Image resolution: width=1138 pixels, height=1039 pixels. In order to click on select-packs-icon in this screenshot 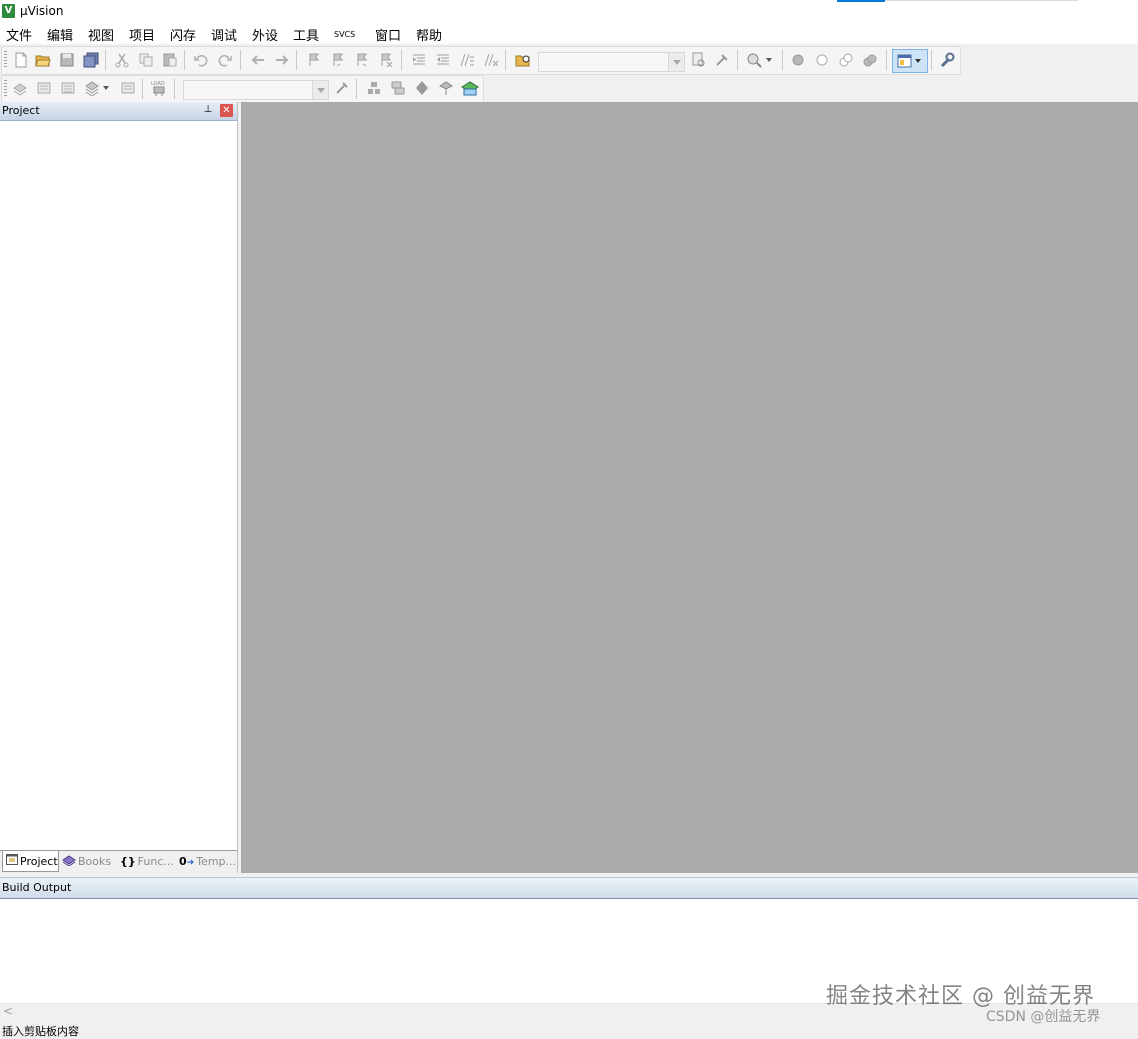, I will do `click(422, 88)`.